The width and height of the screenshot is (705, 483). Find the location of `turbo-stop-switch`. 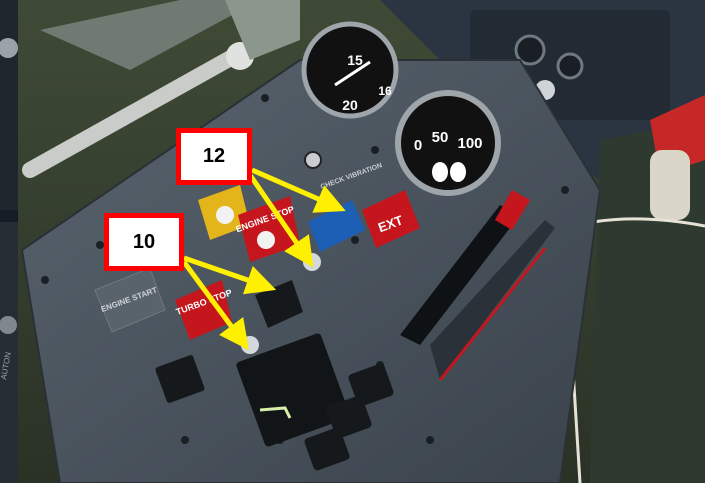

turbo-stop-switch is located at coordinates (250, 345).